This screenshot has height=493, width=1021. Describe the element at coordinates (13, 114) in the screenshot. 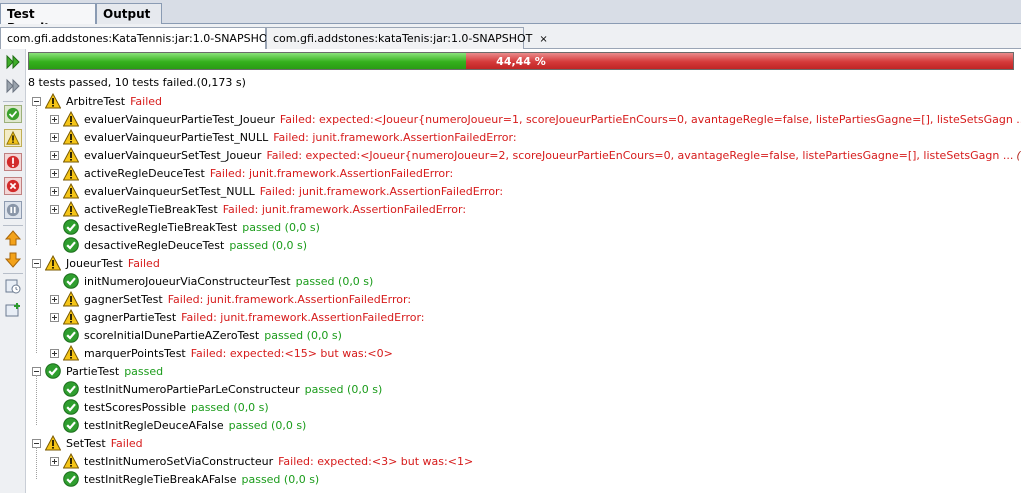

I see `show-passed-icon` at that location.